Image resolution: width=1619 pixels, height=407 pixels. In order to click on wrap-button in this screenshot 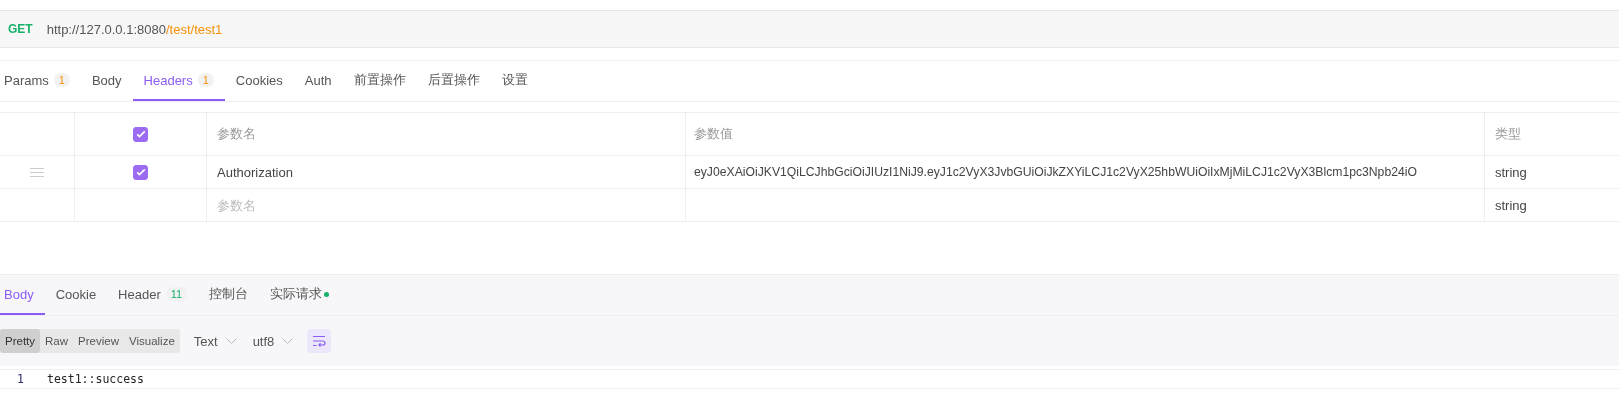, I will do `click(319, 341)`.